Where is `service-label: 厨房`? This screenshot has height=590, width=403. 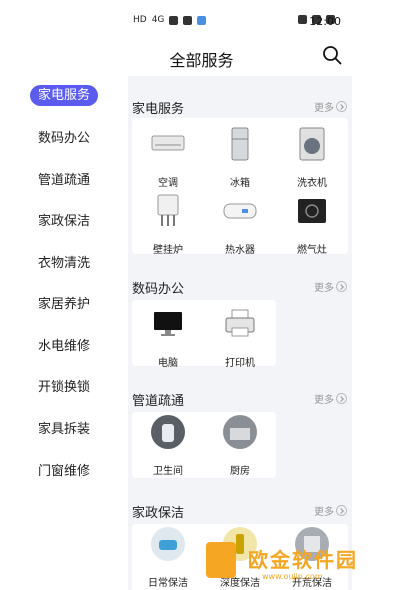 service-label: 厨房 is located at coordinates (240, 471).